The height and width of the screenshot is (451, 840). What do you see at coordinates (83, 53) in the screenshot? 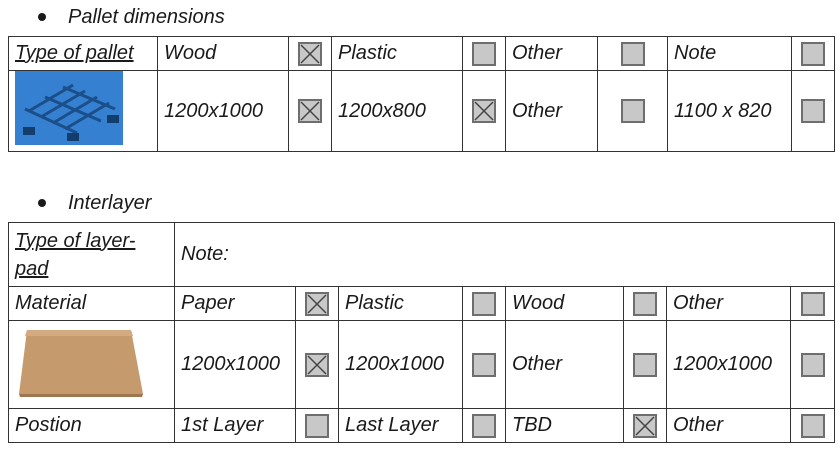
I see `pallet-type-label: Type of pallet` at bounding box center [83, 53].